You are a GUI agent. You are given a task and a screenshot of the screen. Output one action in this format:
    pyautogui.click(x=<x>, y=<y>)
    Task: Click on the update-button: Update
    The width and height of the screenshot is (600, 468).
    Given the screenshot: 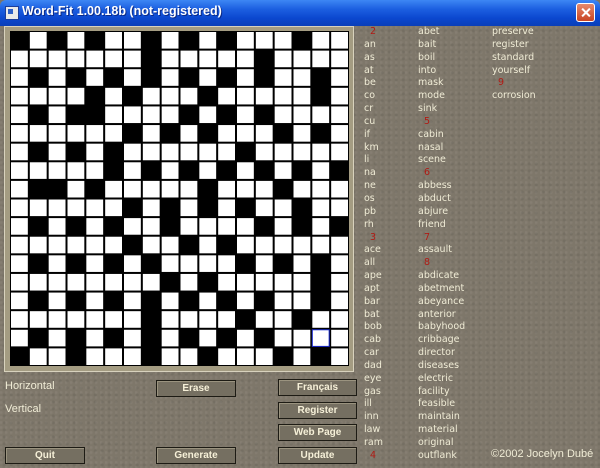 What is the action you would take?
    pyautogui.click(x=317, y=455)
    